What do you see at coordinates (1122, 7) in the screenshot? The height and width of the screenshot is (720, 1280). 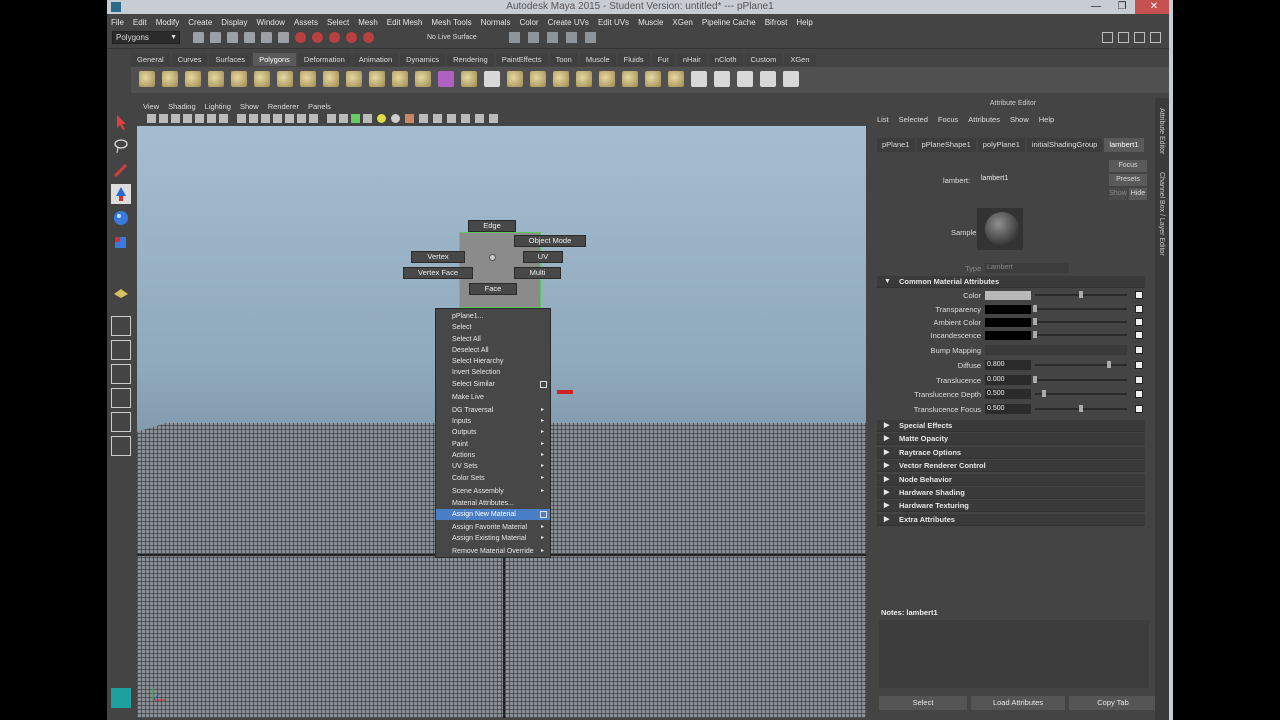 I see `maximize-button: ❐` at bounding box center [1122, 7].